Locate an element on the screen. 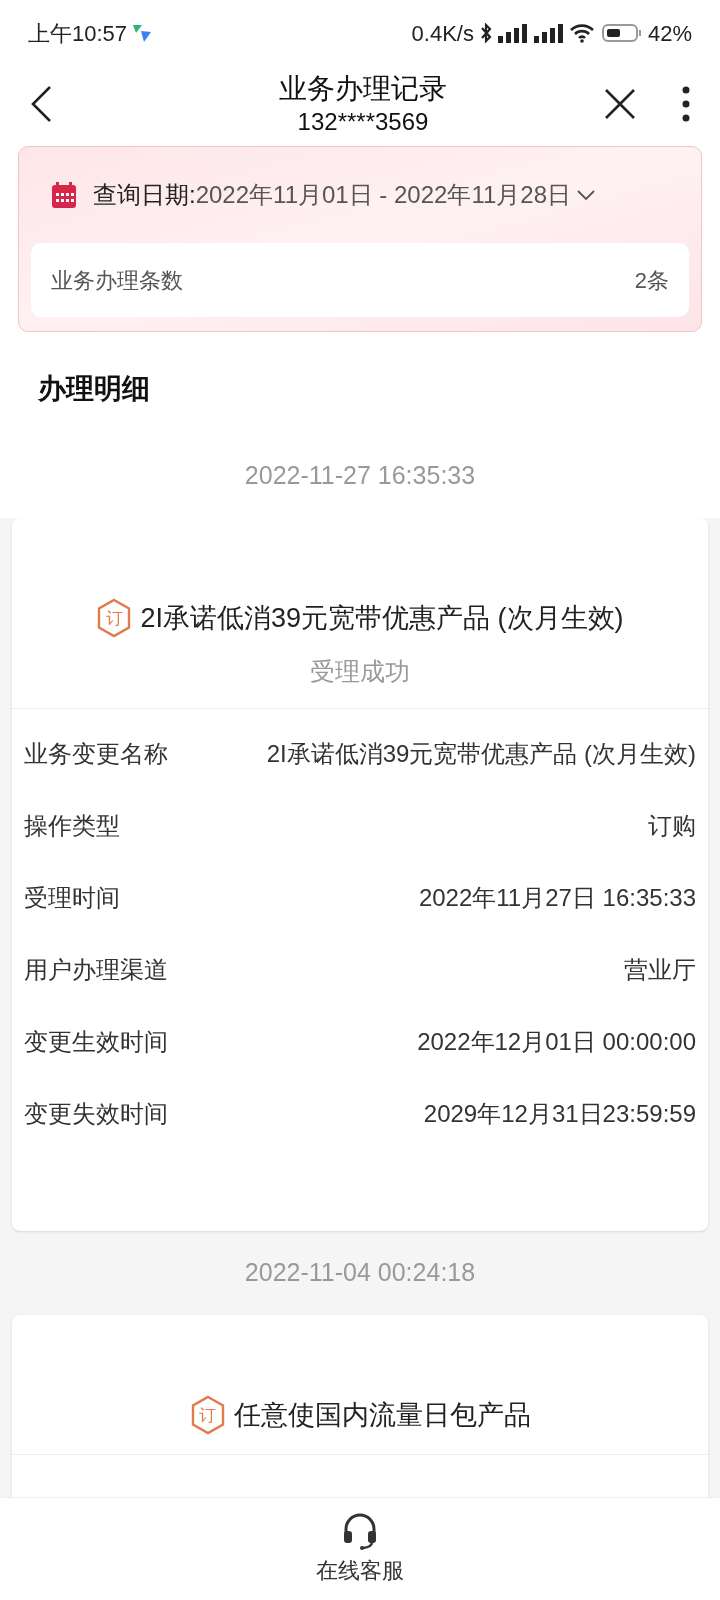  query-date-label: 查询日期: is located at coordinates (144, 195).